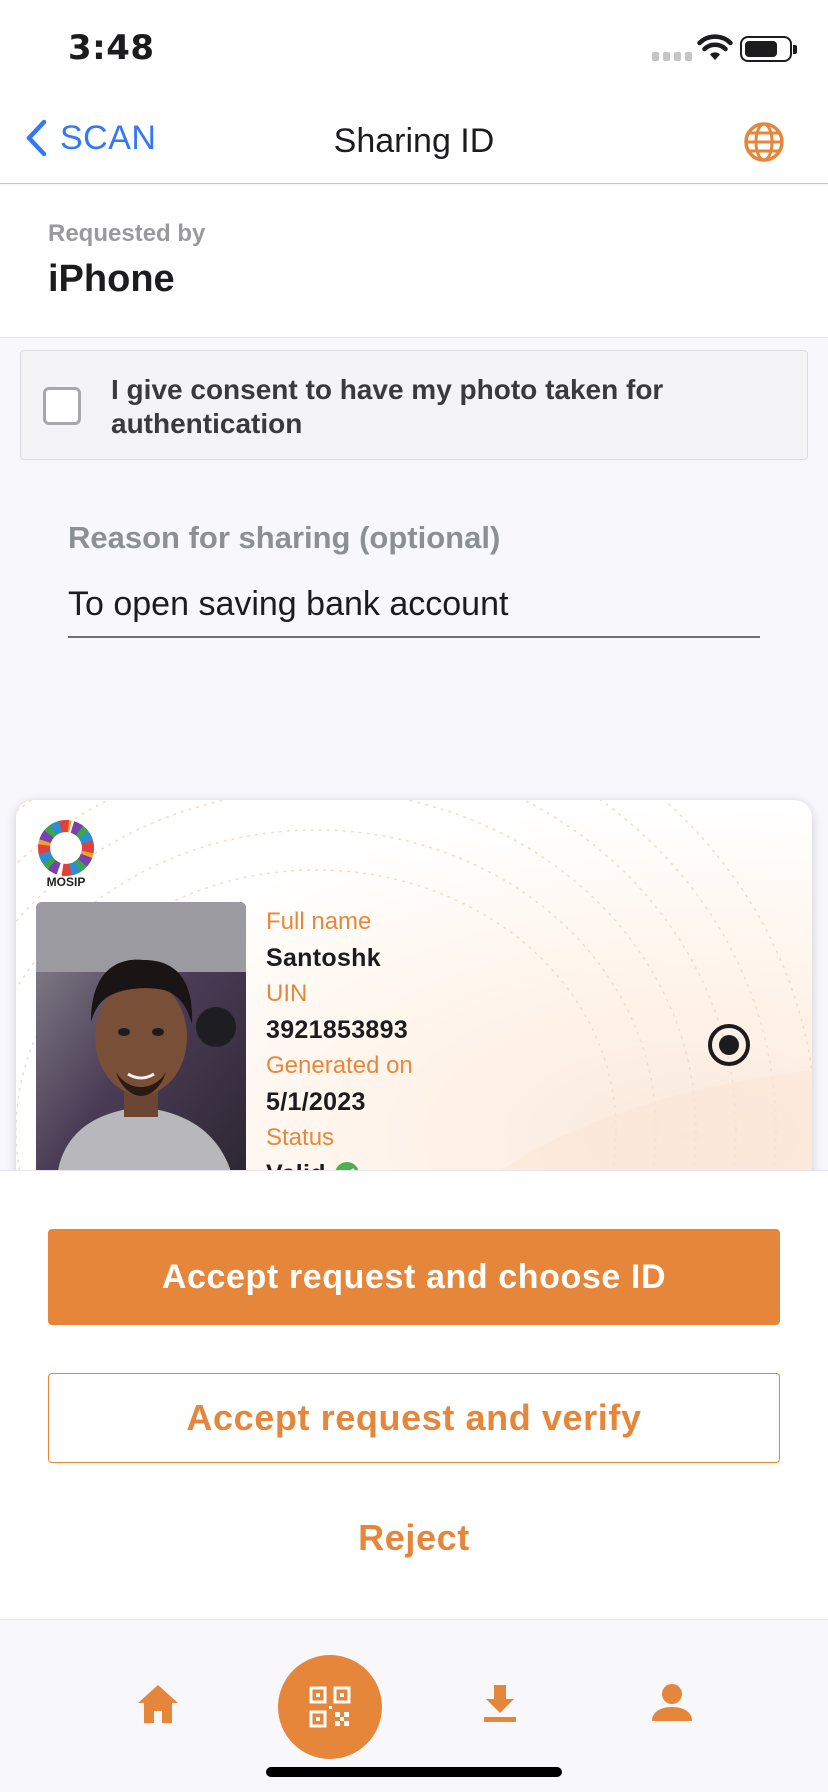 This screenshot has width=828, height=1792. I want to click on qr-scan-icon, so click(330, 1707).